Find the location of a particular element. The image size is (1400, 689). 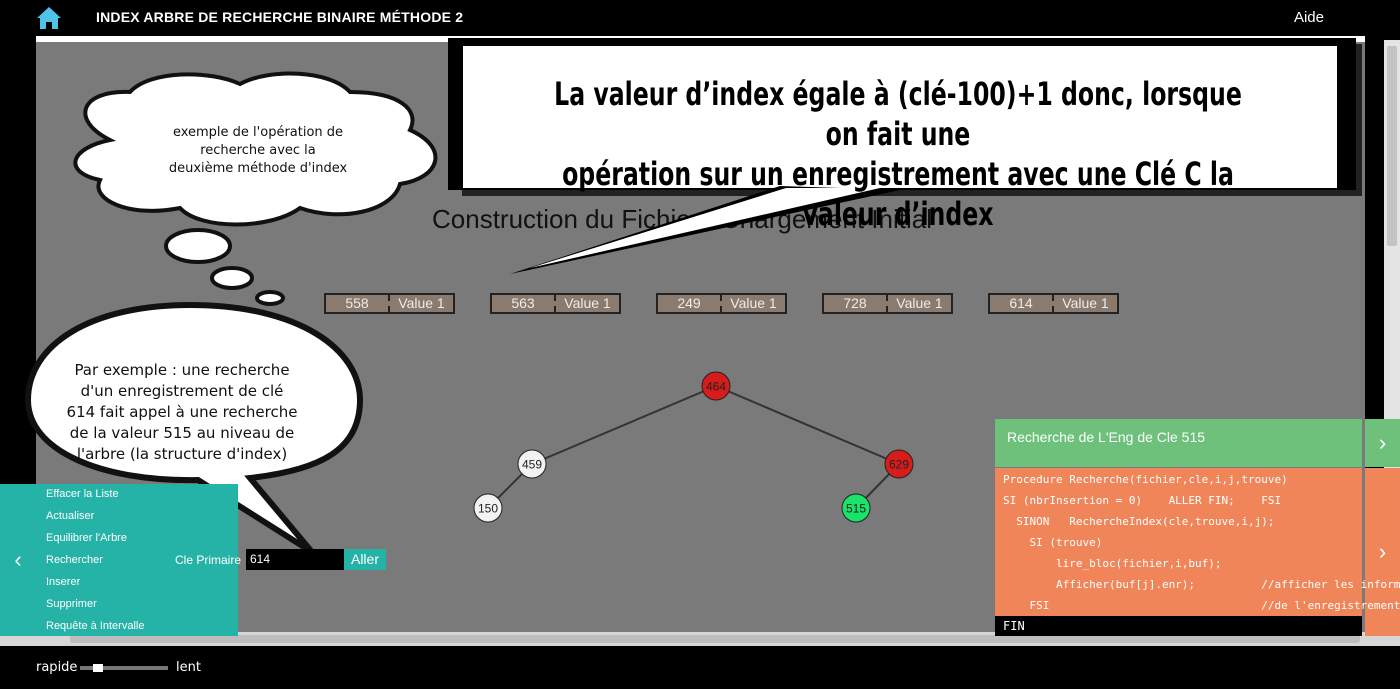

tree-node-label: 150 is located at coordinates (488, 509).